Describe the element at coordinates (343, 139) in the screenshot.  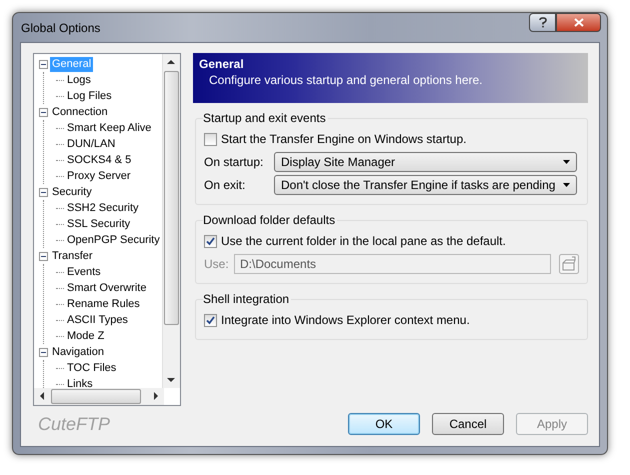
I see `checkbox-label: Start the Transfer Engine on Windows startup.` at that location.